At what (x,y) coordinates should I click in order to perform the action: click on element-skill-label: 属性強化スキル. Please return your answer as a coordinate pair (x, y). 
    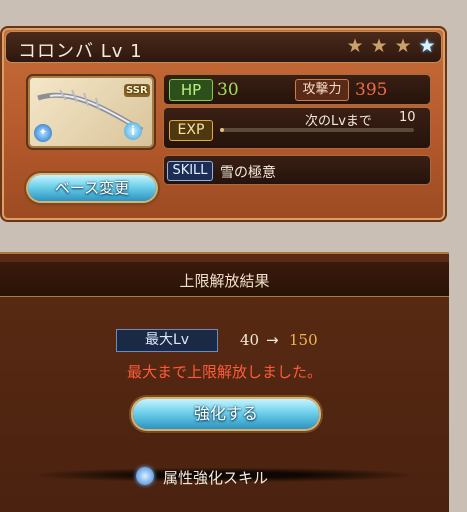
    Looking at the image, I should click on (216, 478).